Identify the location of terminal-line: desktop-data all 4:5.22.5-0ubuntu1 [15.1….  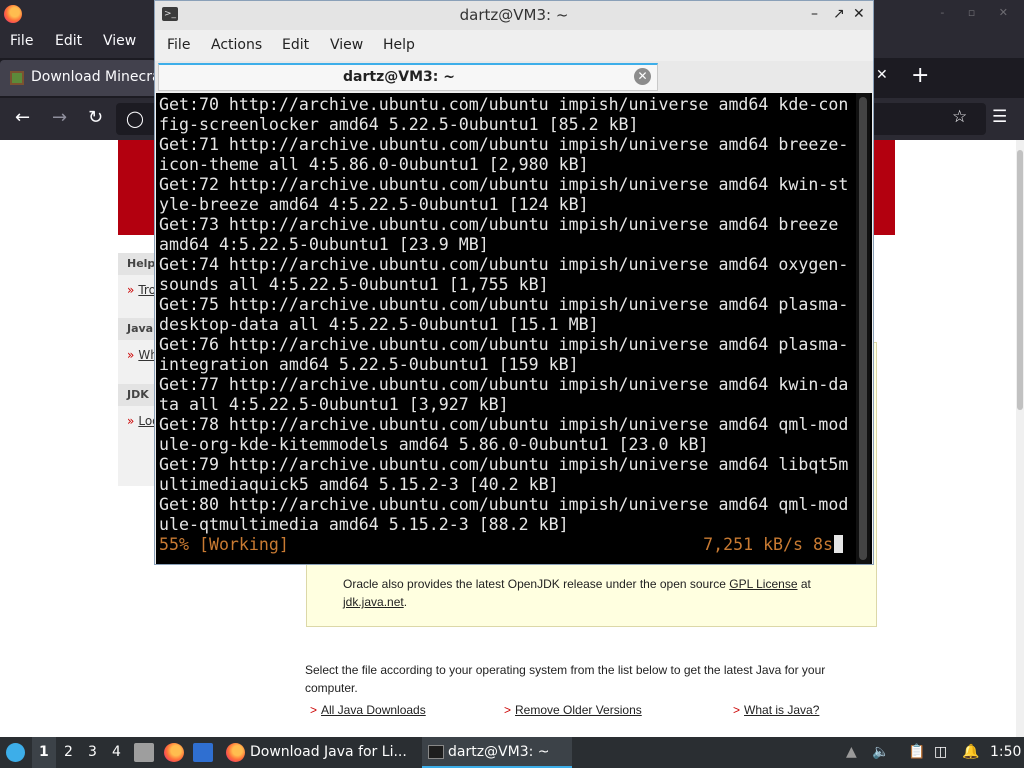
(379, 324).